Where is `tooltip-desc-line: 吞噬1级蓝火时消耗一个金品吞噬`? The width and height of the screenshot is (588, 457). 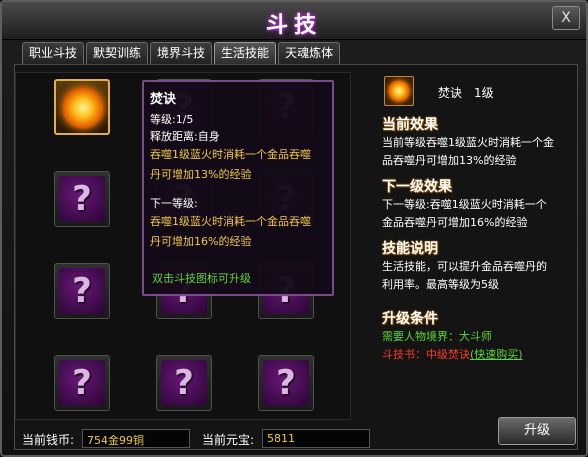
tooltip-desc-line: 吞噬1级蓝火时消耗一个金品吞噬 is located at coordinates (230, 154).